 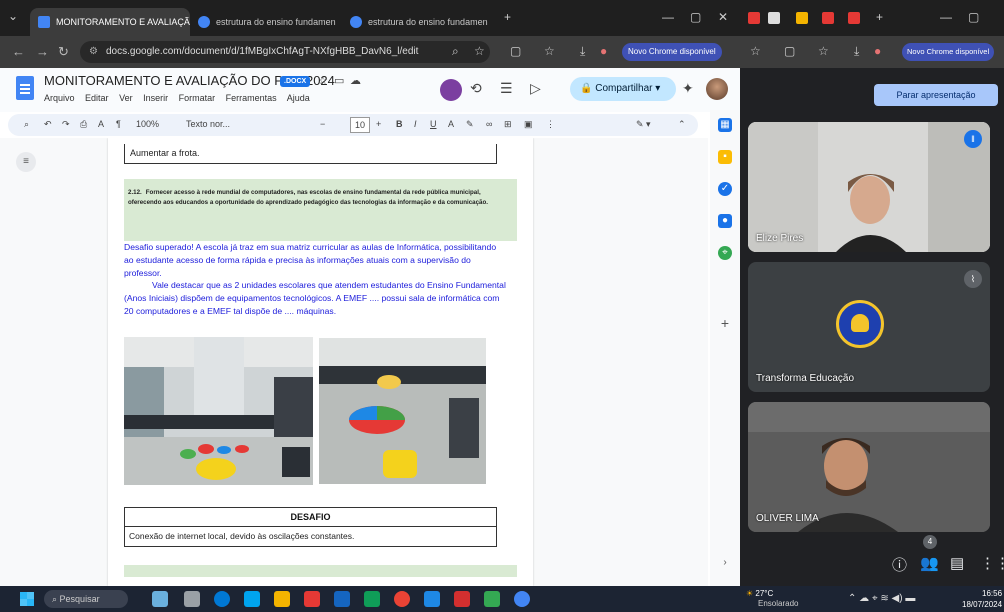 I want to click on meet-call-icon, so click(x=451, y=90).